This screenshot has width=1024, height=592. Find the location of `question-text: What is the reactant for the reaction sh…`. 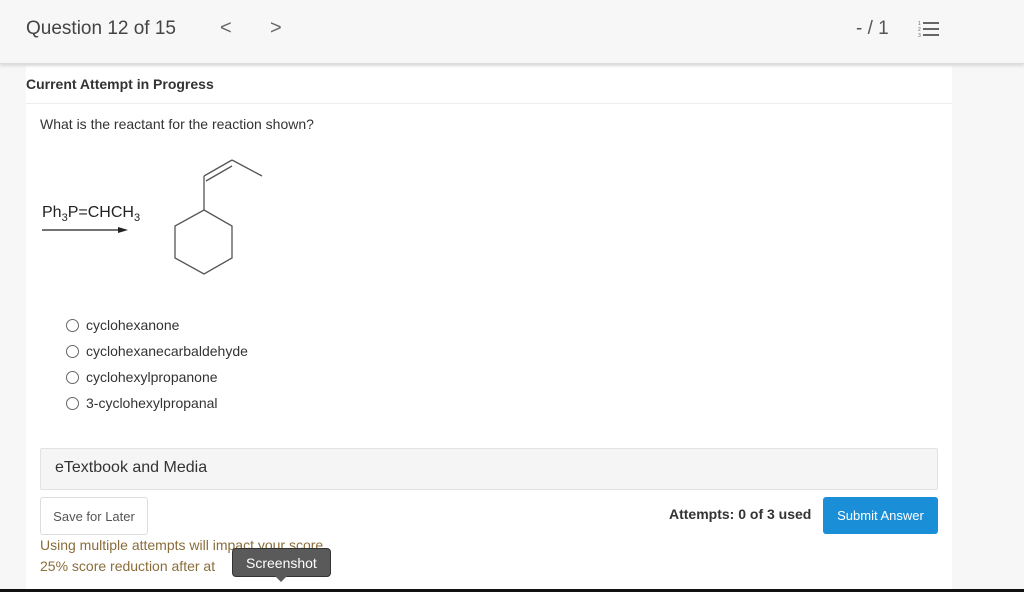

question-text: What is the reactant for the reaction sh… is located at coordinates (177, 124).